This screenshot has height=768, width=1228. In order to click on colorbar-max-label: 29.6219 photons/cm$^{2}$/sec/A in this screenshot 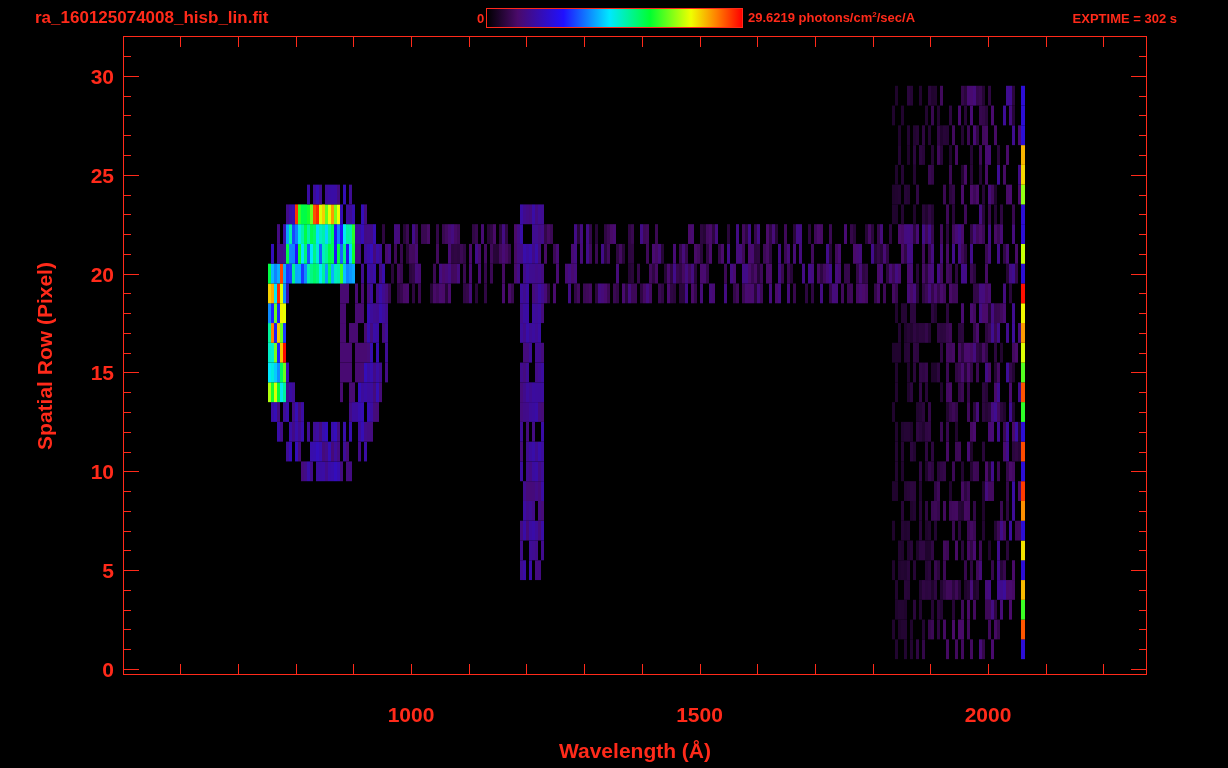, I will do `click(832, 18)`.